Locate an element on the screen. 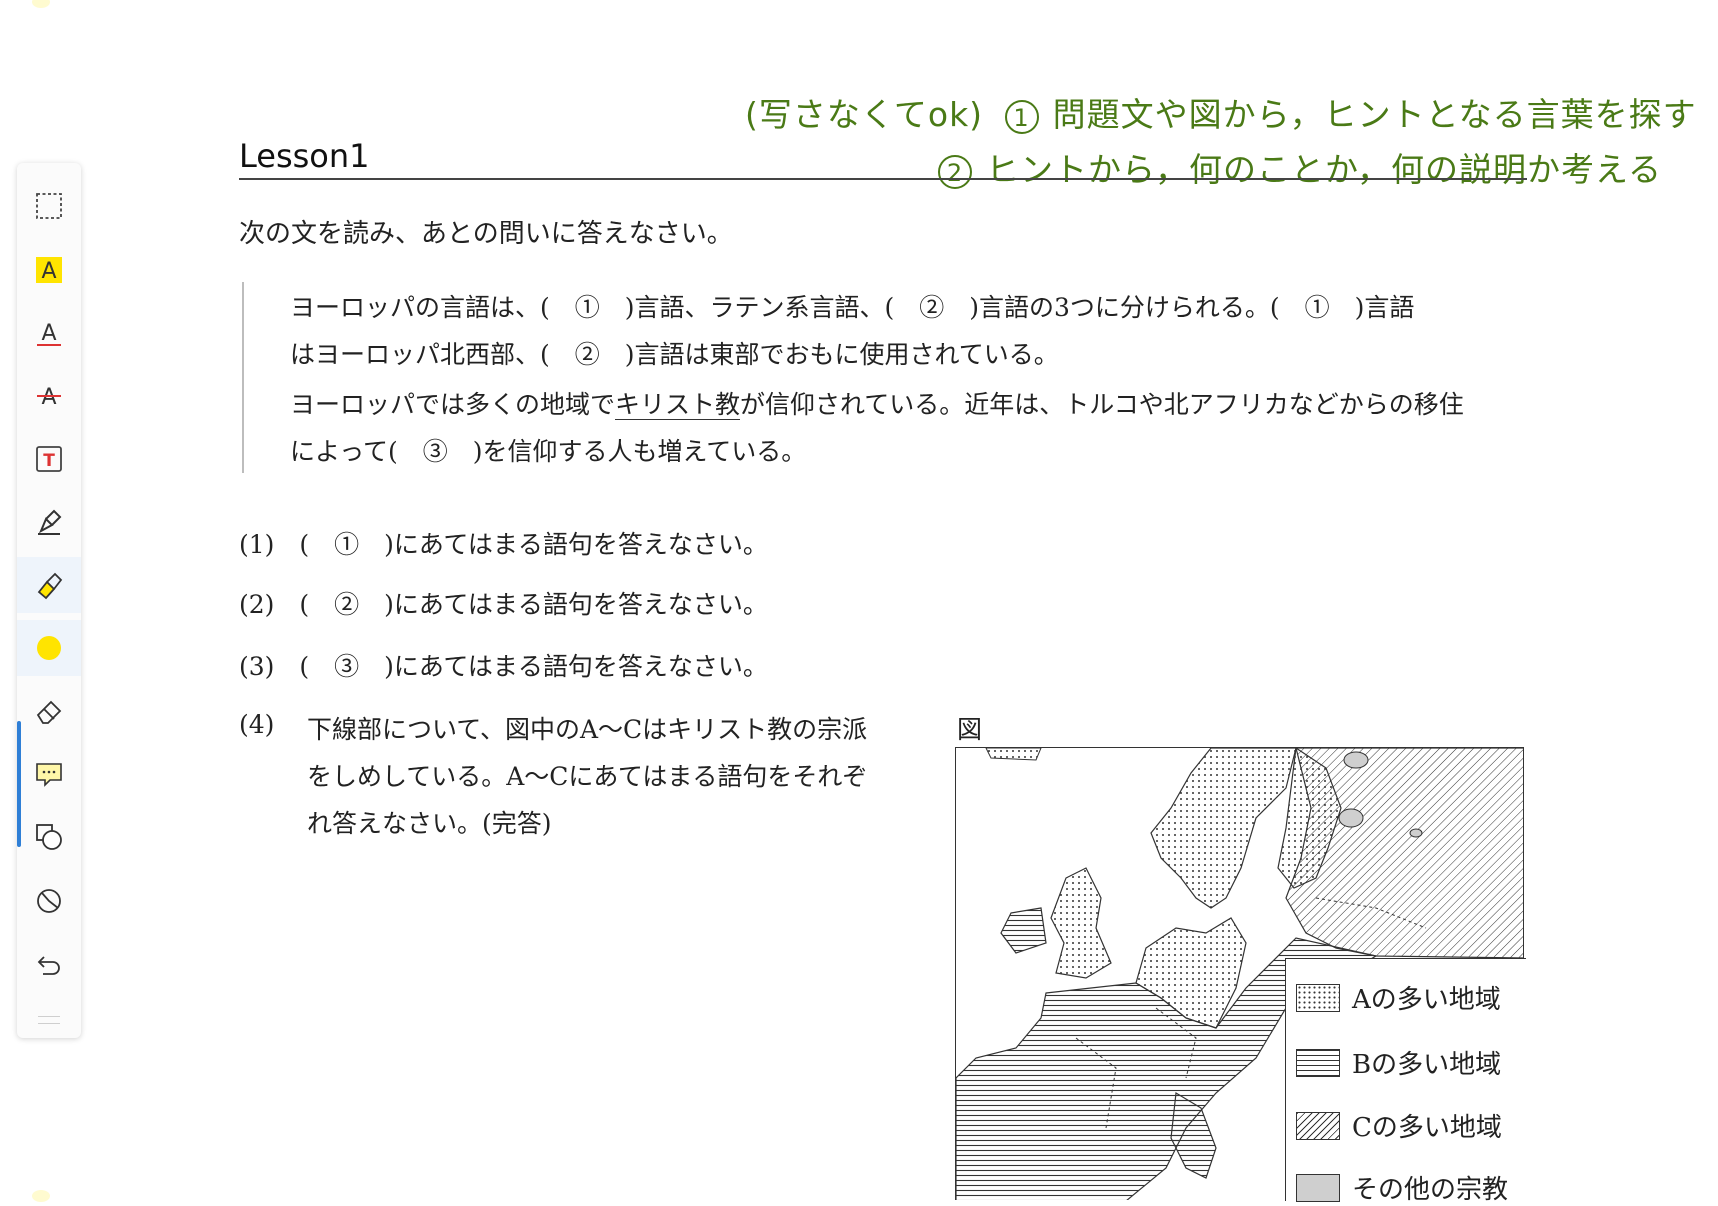 The height and width of the screenshot is (1206, 1718). marquee-select-icon is located at coordinates (49, 206).